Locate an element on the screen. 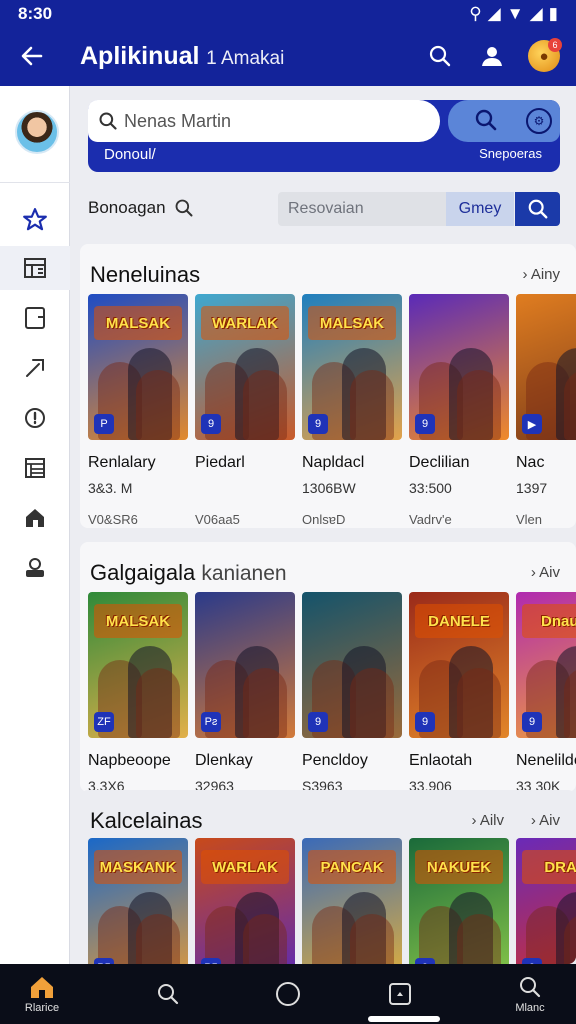 This screenshot has height=1024, width=576. game-title: Enlaotah is located at coordinates (441, 760).